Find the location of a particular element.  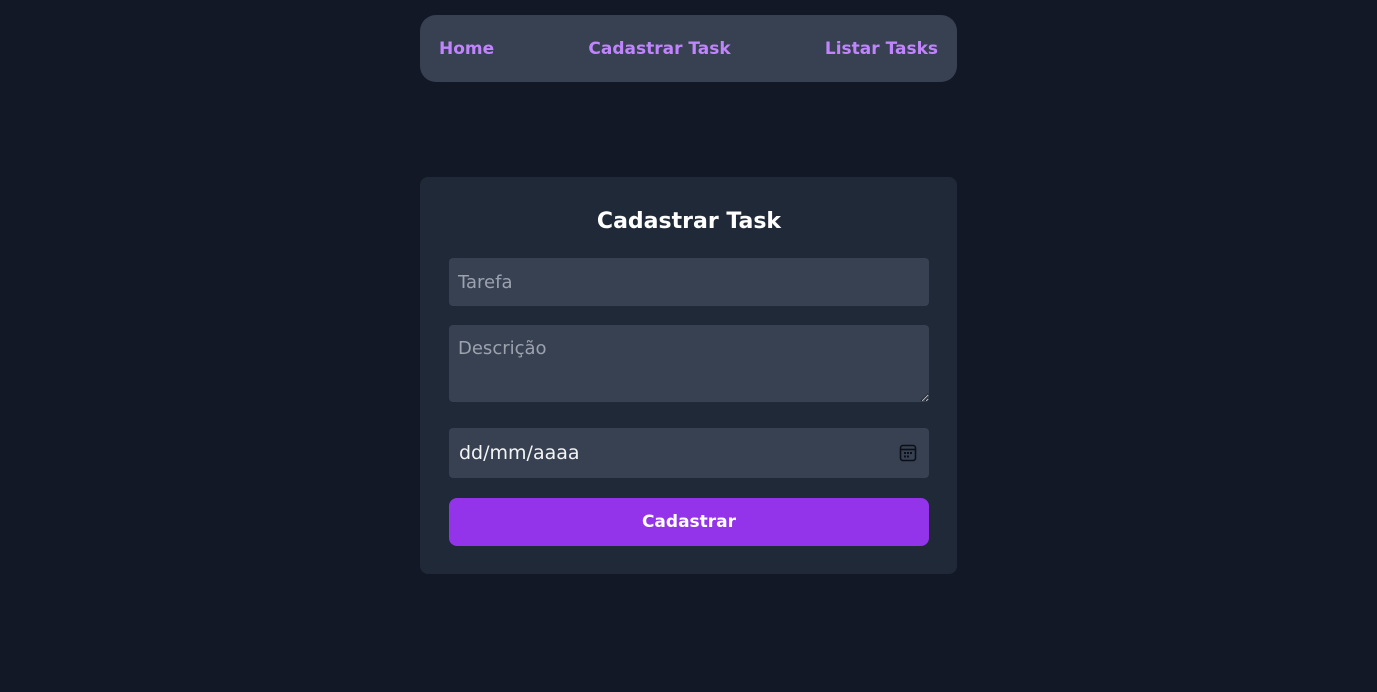

task-input is located at coordinates (689, 282).